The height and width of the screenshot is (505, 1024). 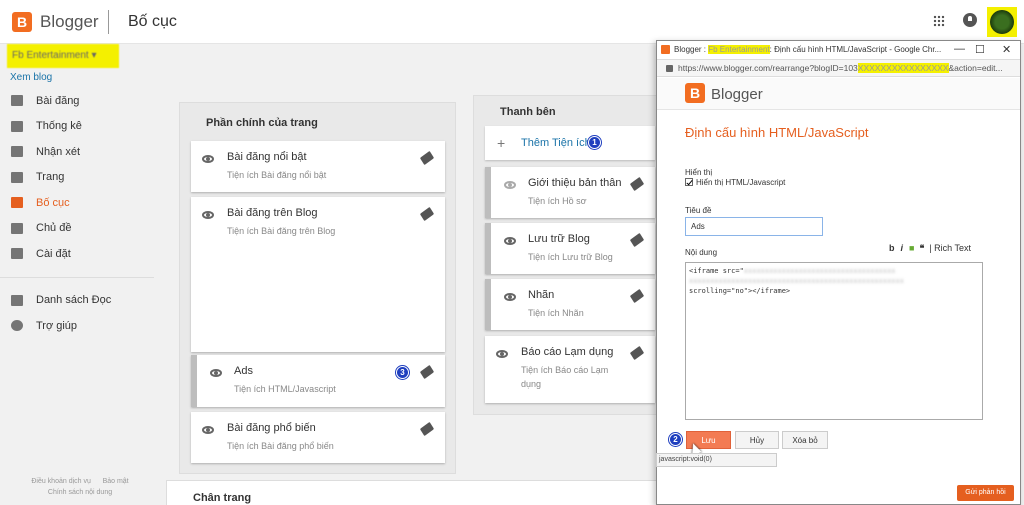 What do you see at coordinates (267, 157) in the screenshot?
I see `widget-title: Bài đăng nổi bật` at bounding box center [267, 157].